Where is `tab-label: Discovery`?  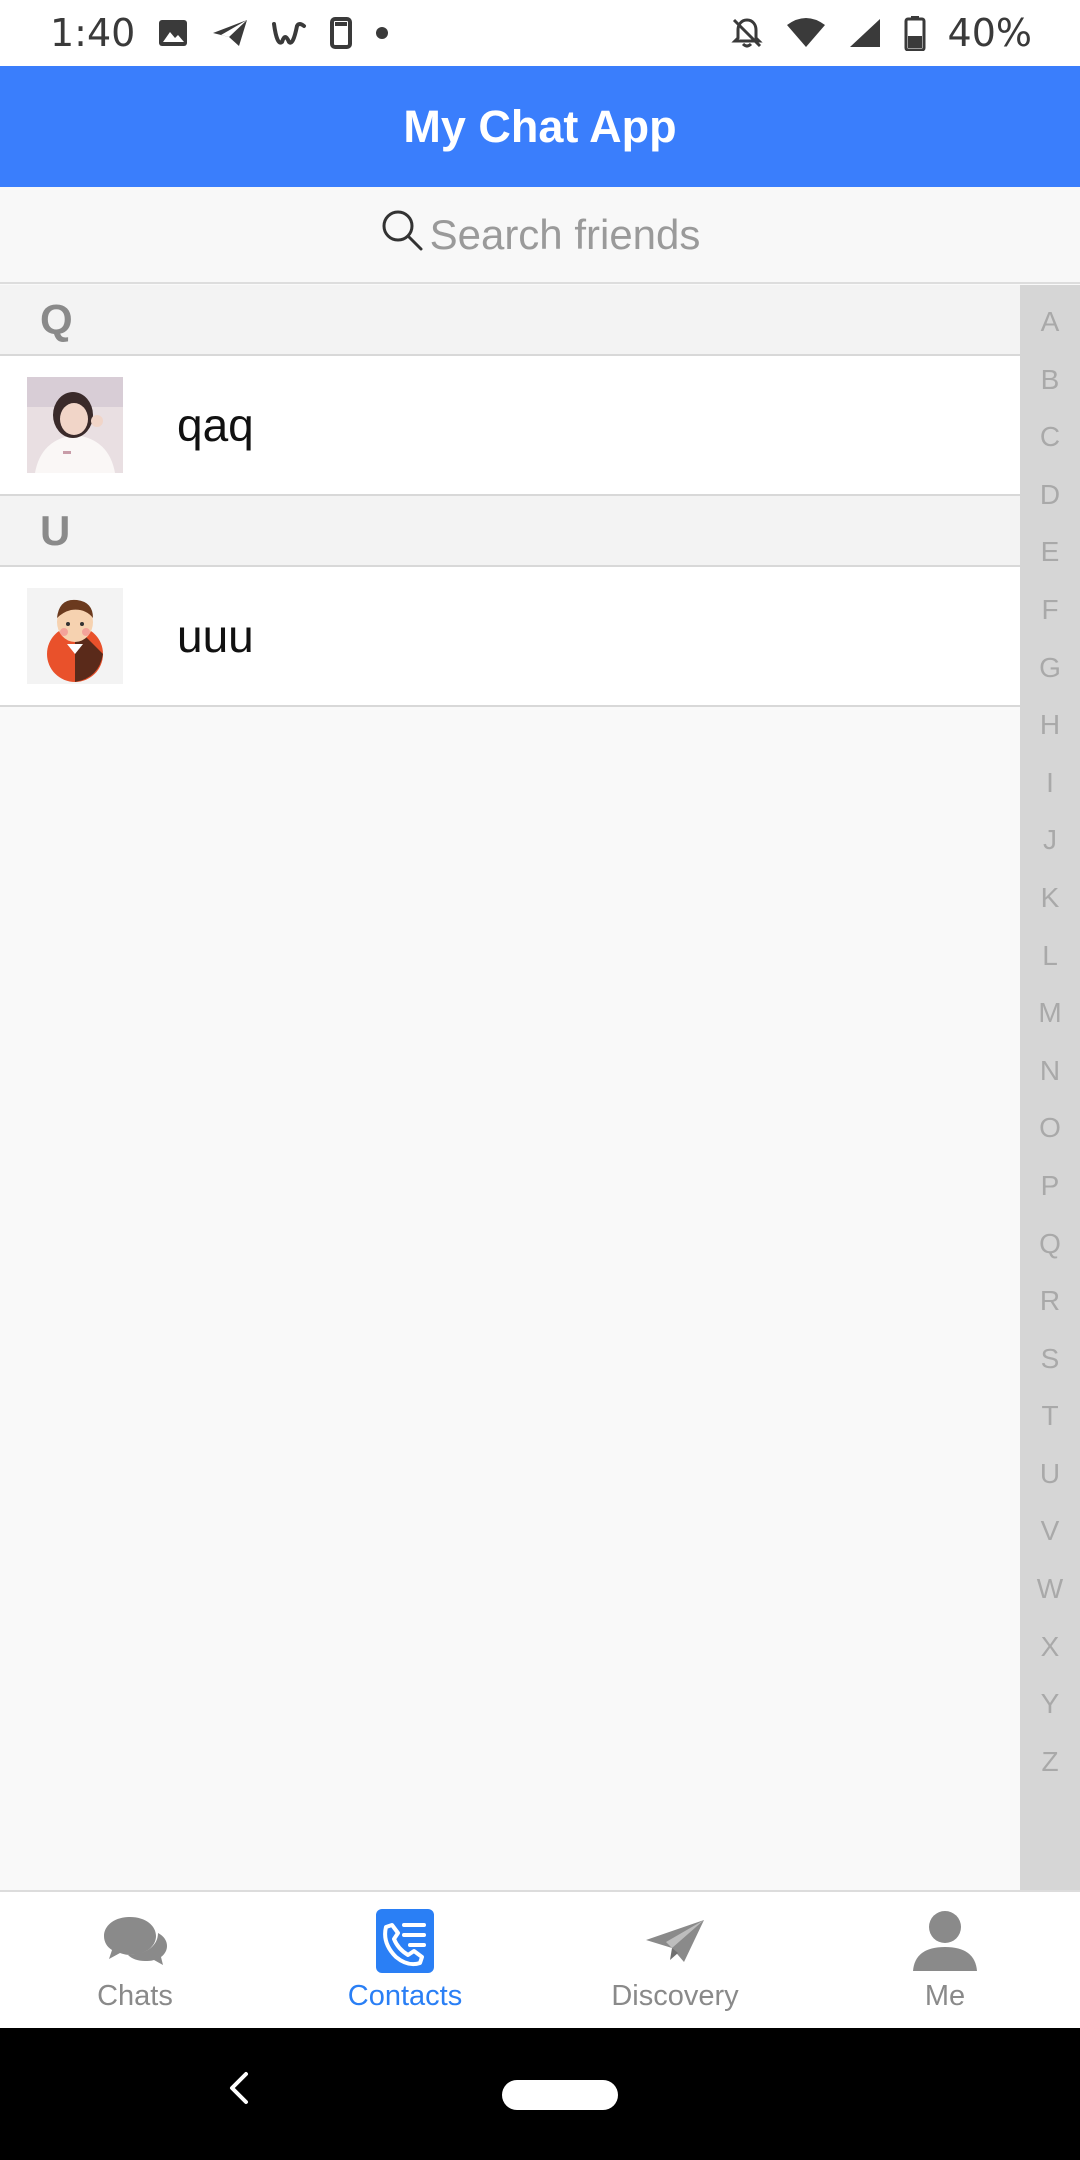
tab-label: Discovery is located at coordinates (675, 1996).